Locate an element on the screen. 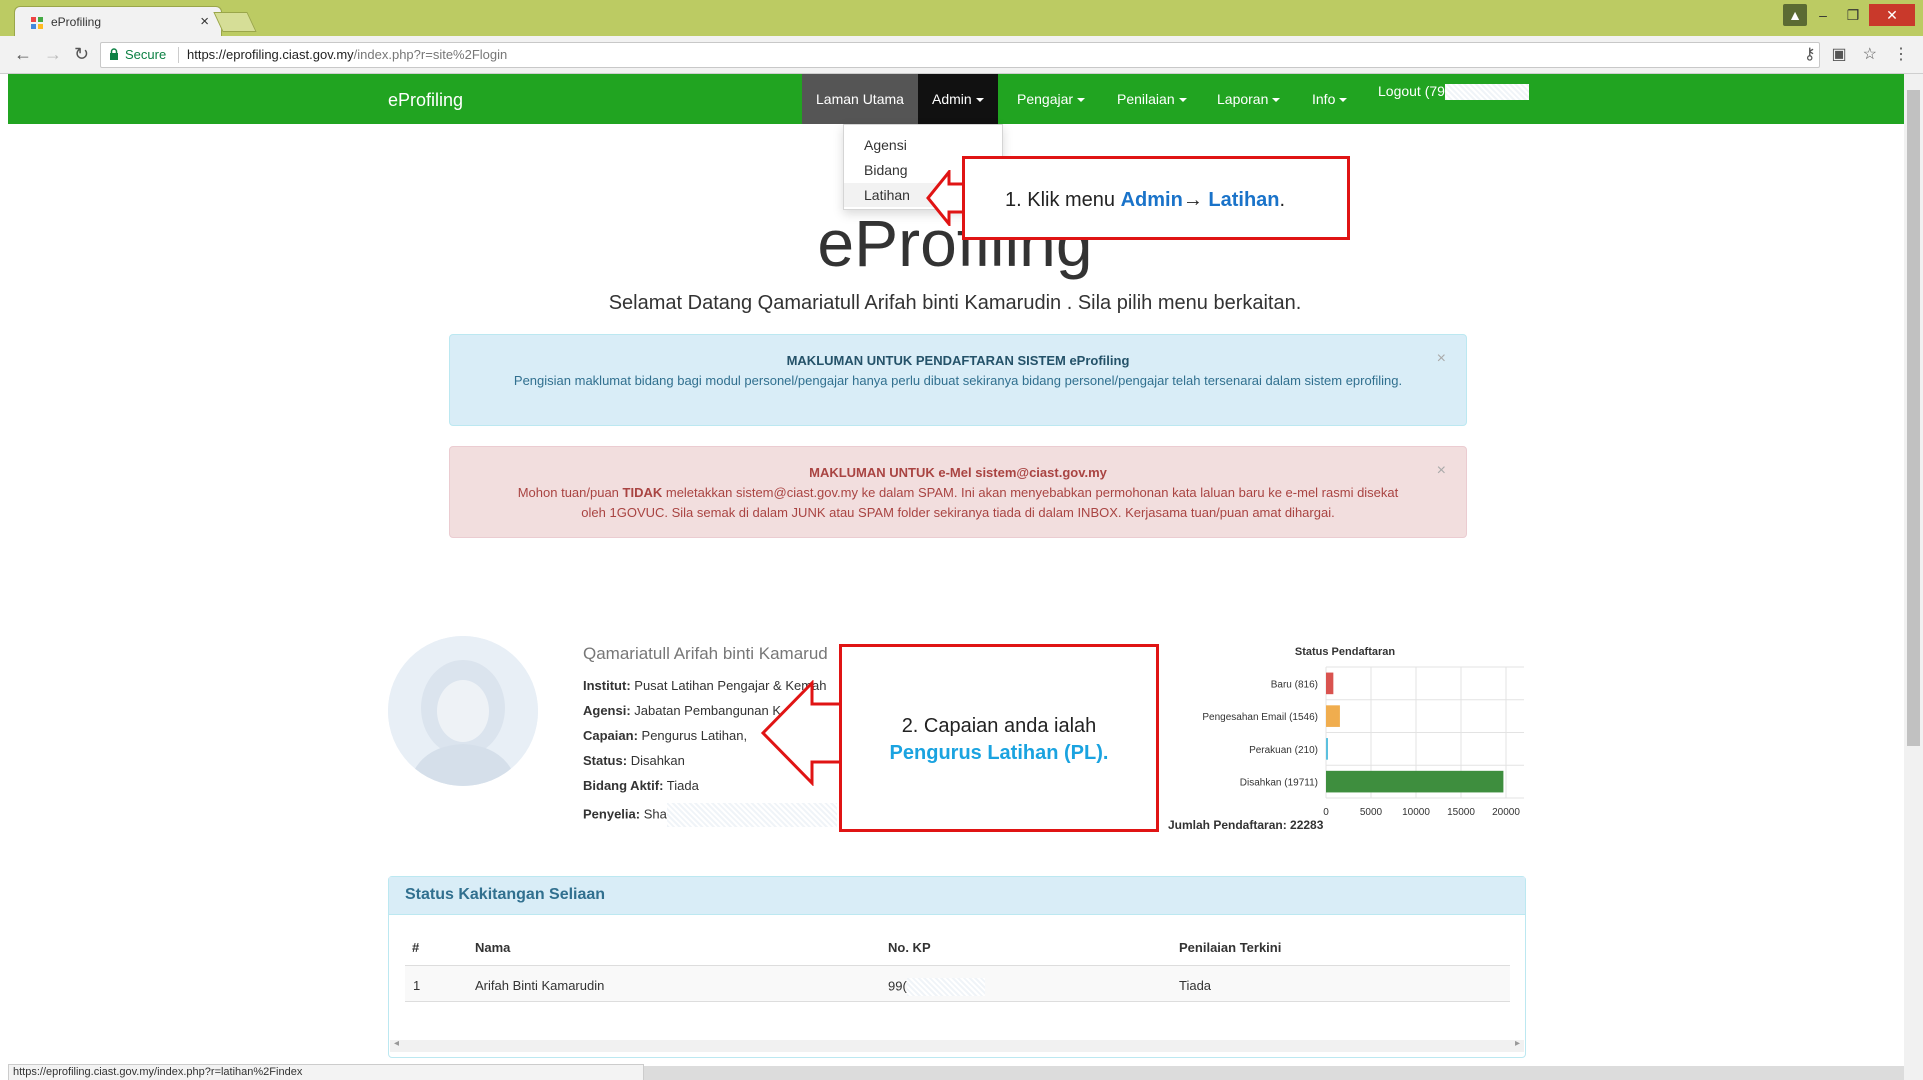  chart-tick-label: 0 is located at coordinates (1326, 812).